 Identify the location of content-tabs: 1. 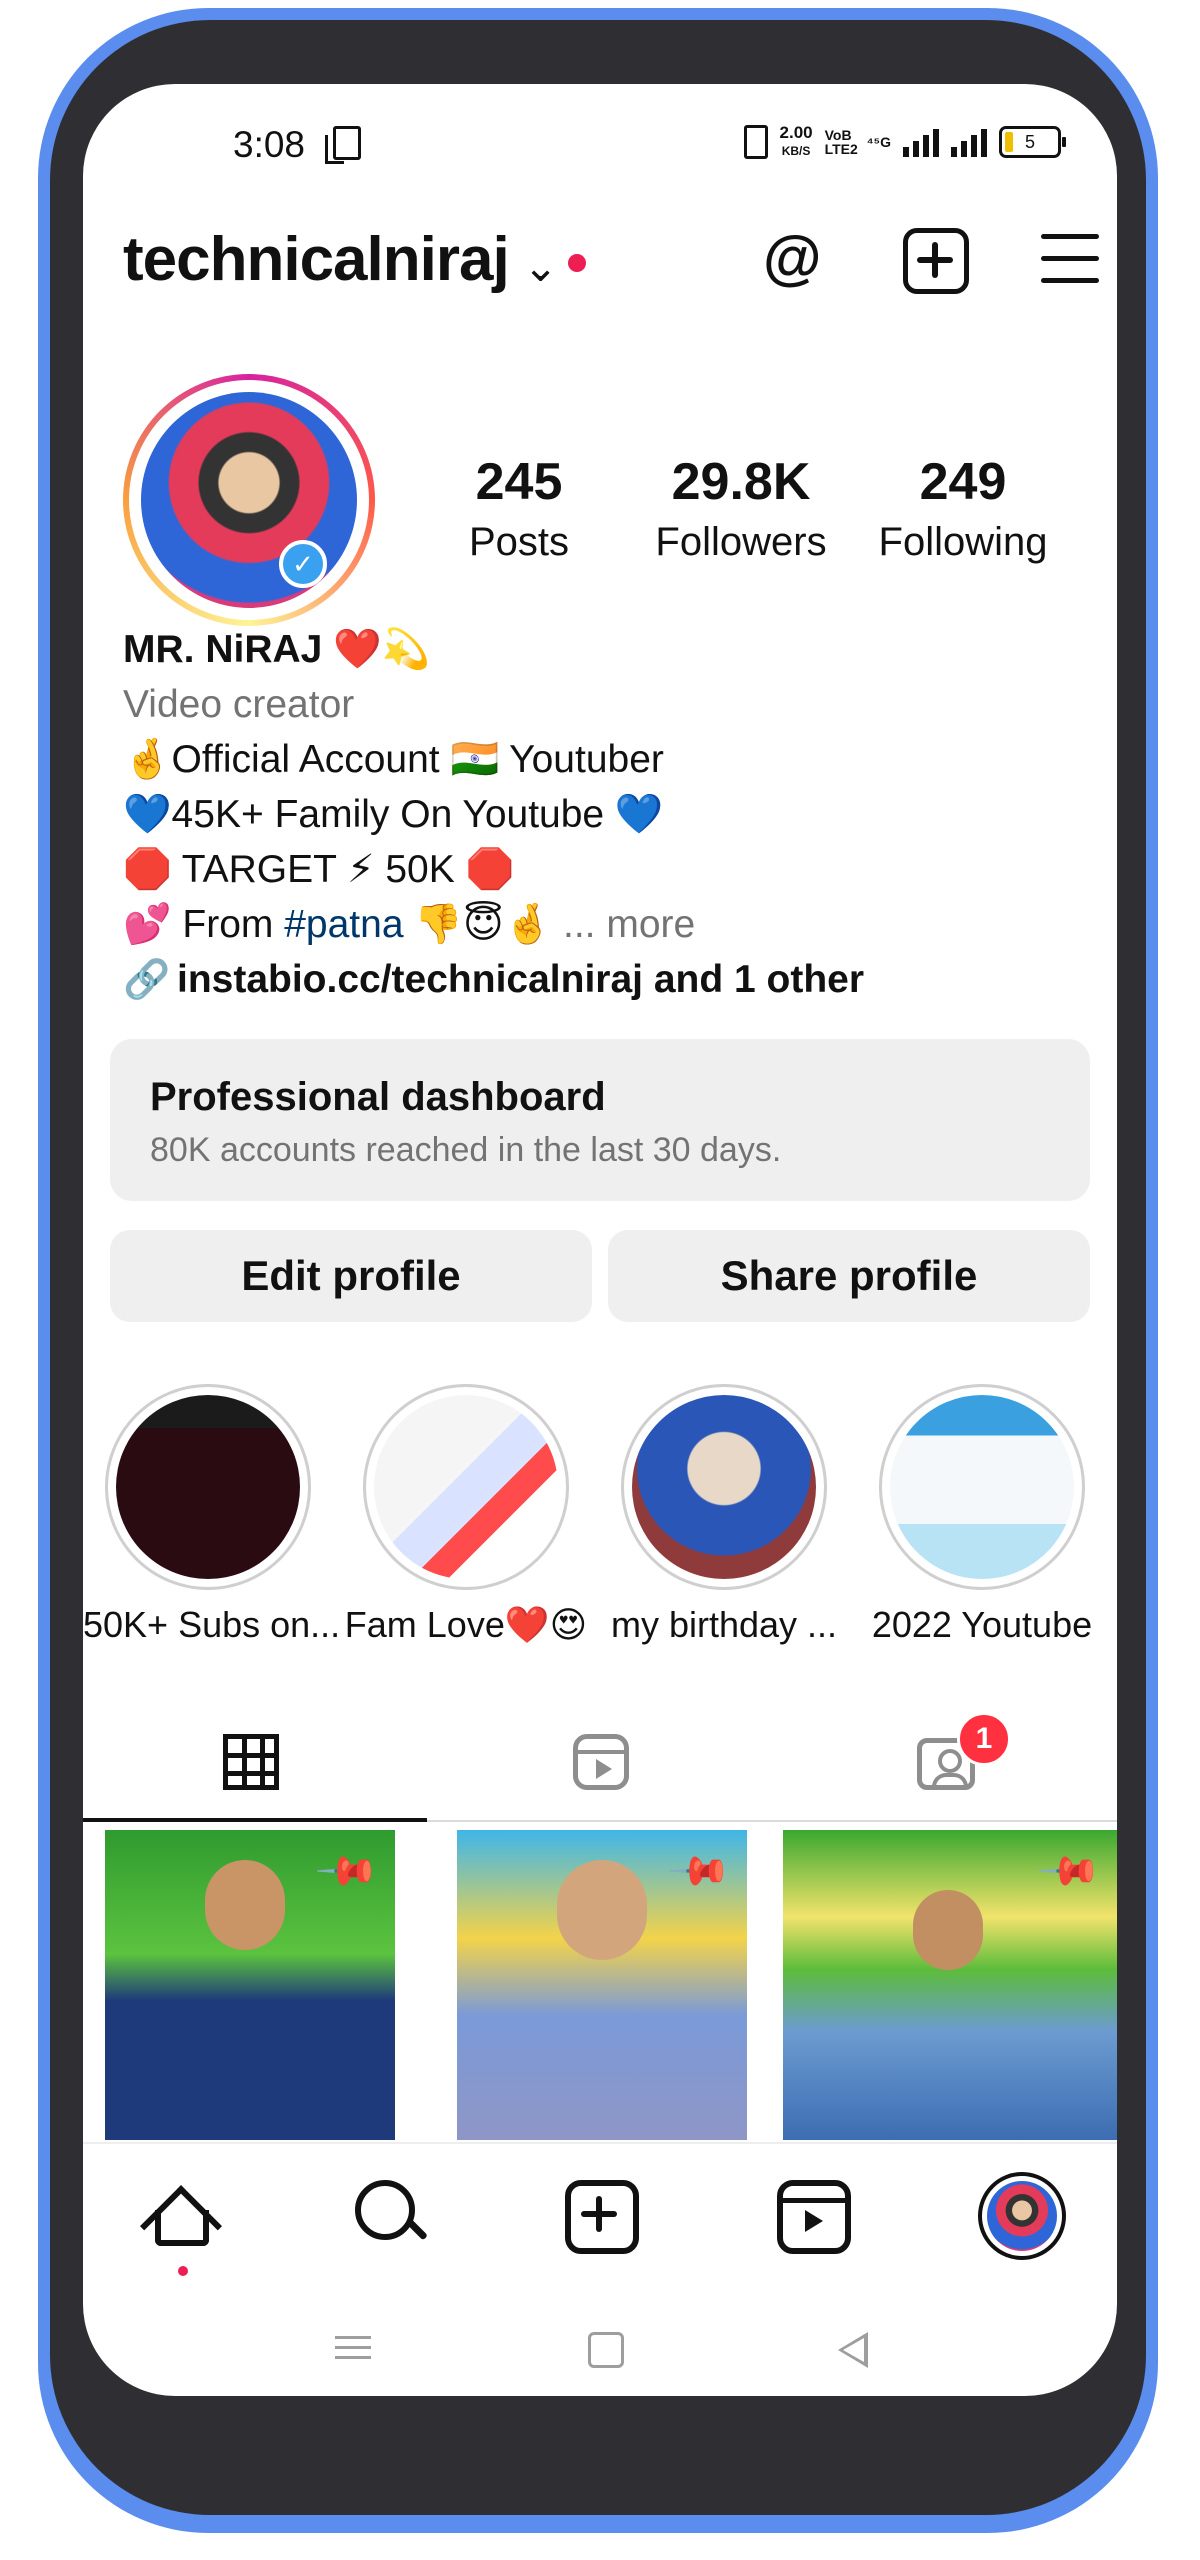
(600, 1763).